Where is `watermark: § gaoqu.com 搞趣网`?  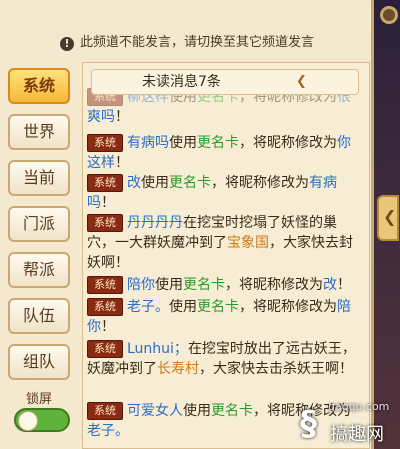
watermark: § gaoqu.com 搞趣网 is located at coordinates (350, 424).